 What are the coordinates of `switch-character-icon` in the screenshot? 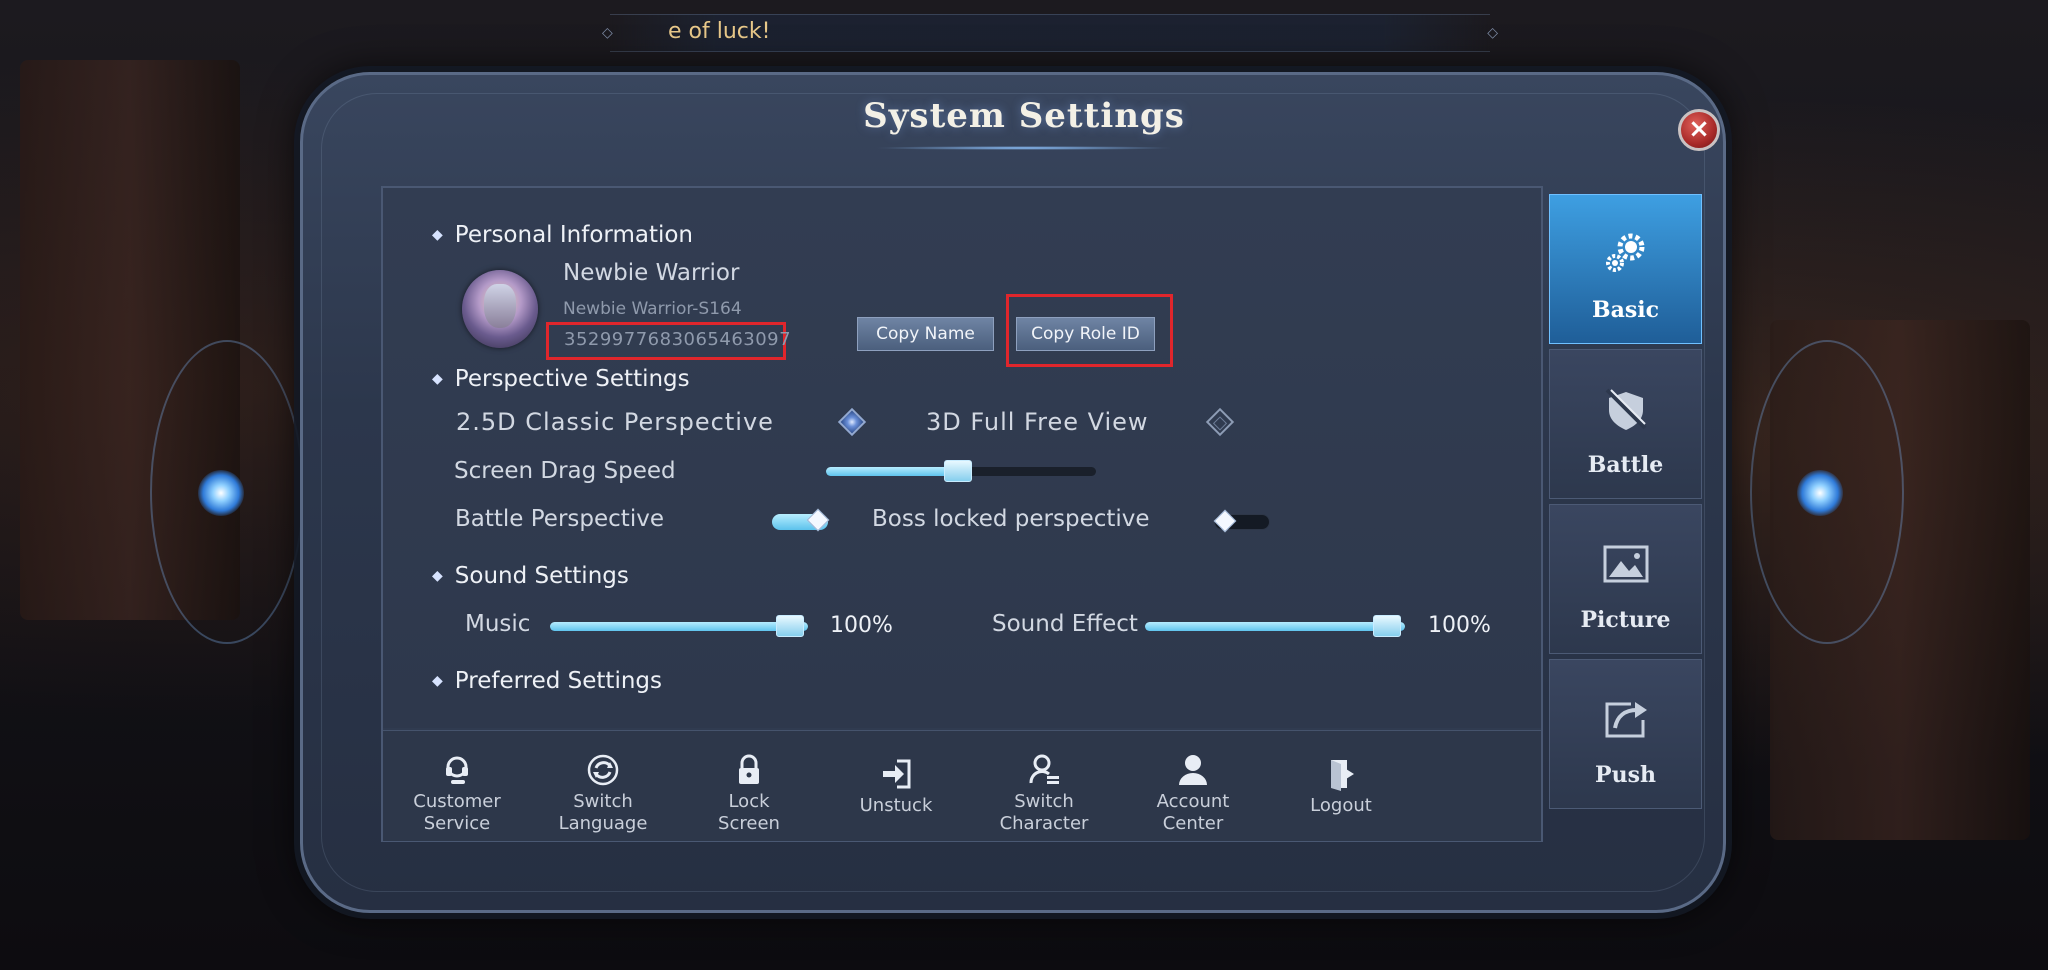 It's located at (1044, 770).